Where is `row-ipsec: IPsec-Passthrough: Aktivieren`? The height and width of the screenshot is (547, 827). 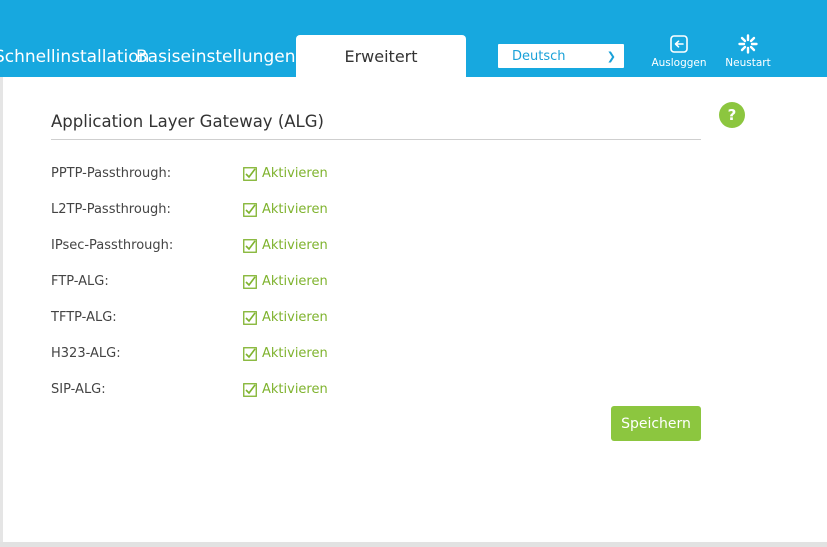
row-ipsec: IPsec-Passthrough: Aktivieren is located at coordinates (251, 246).